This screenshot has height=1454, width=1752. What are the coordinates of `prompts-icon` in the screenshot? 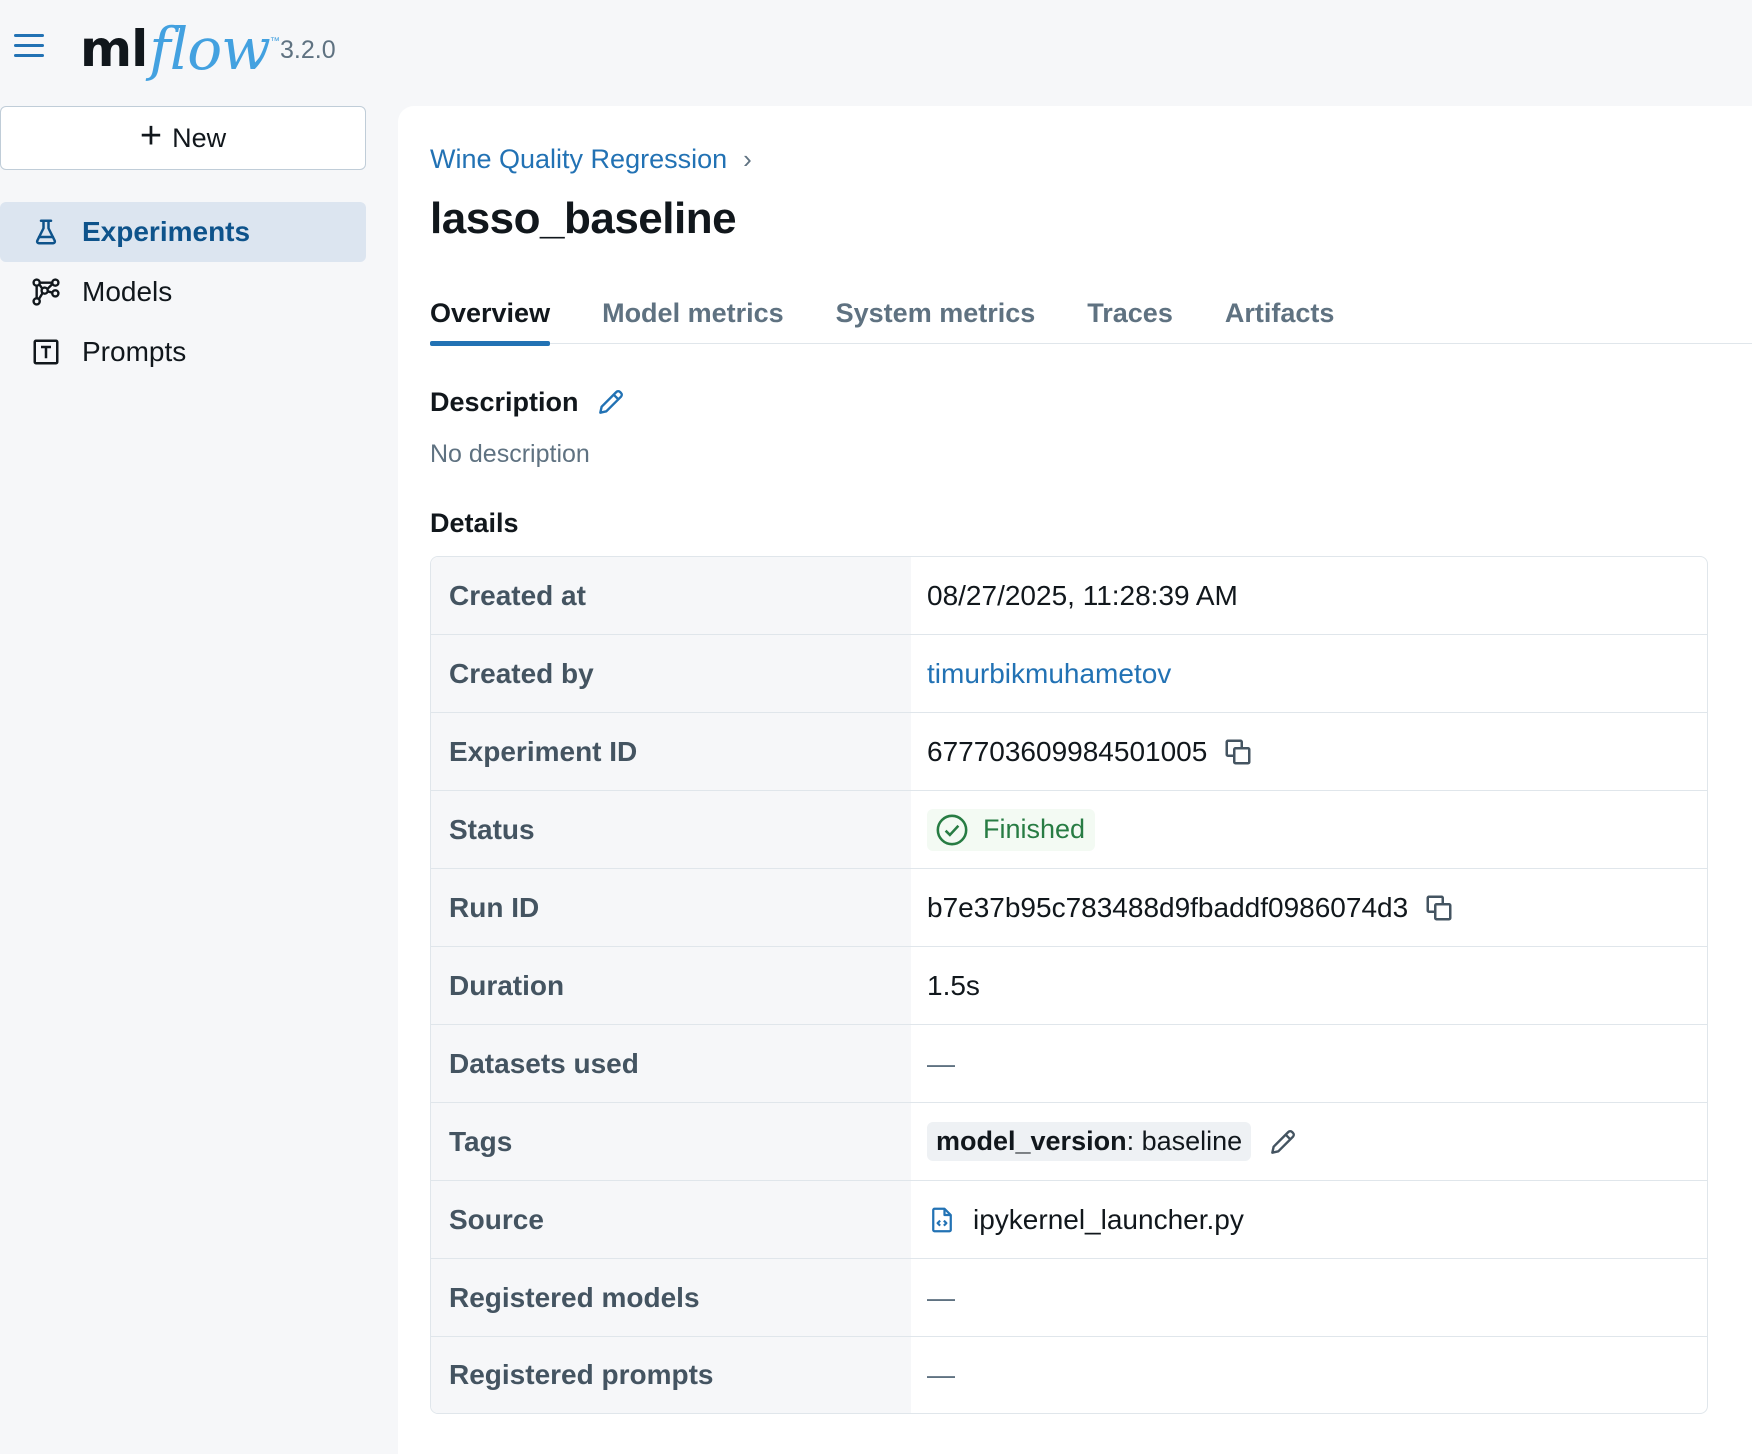 It's located at (46, 352).